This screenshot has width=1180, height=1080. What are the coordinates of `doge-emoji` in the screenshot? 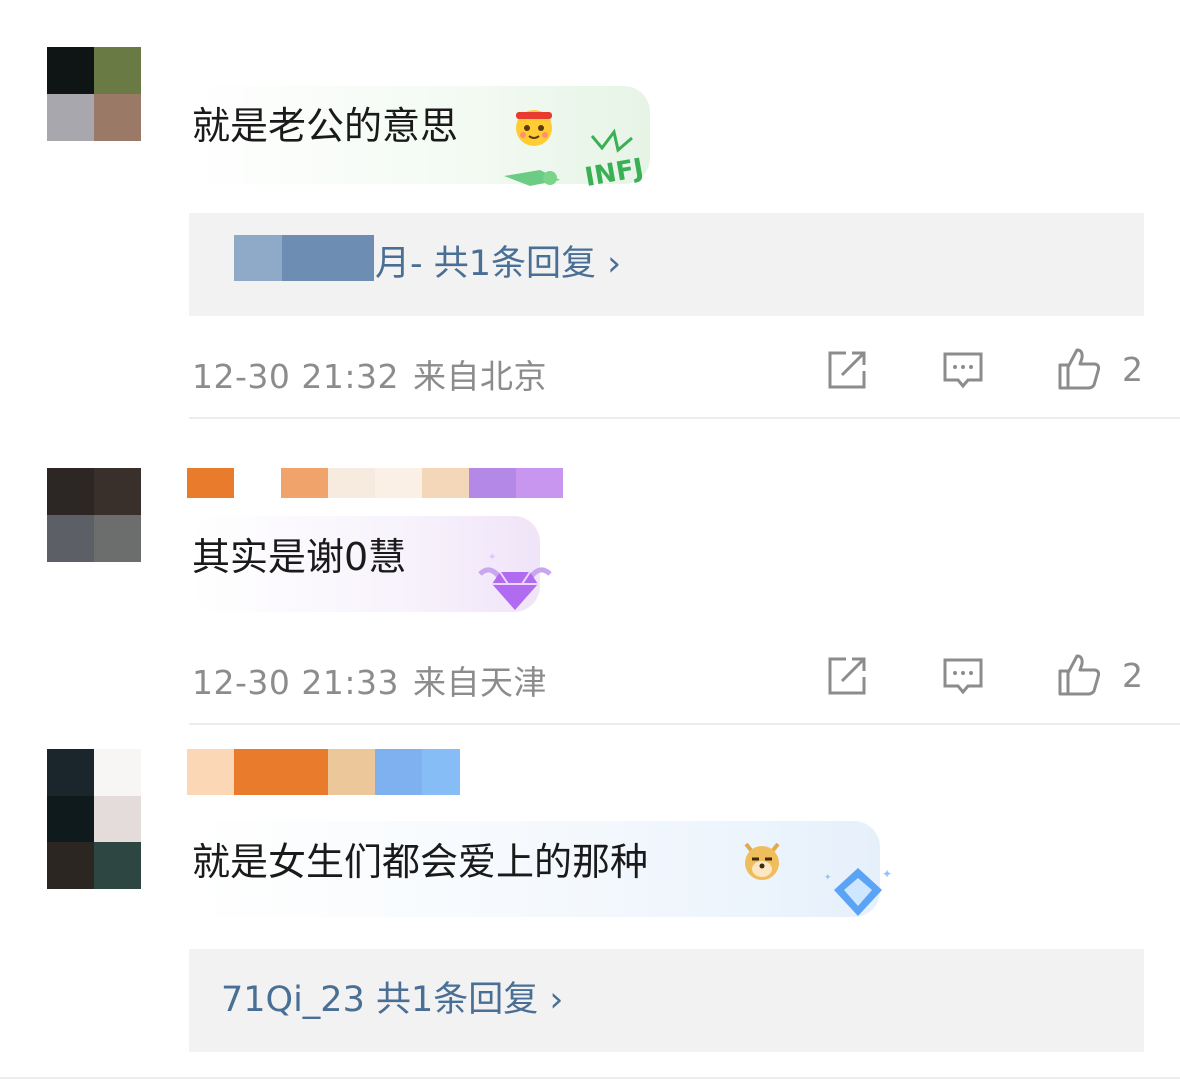 It's located at (762, 861).